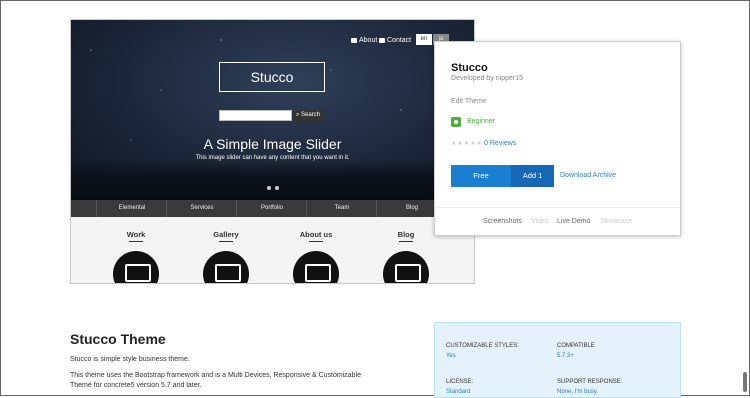  Describe the element at coordinates (272, 77) in the screenshot. I see `preview-logo: Stucco` at that location.